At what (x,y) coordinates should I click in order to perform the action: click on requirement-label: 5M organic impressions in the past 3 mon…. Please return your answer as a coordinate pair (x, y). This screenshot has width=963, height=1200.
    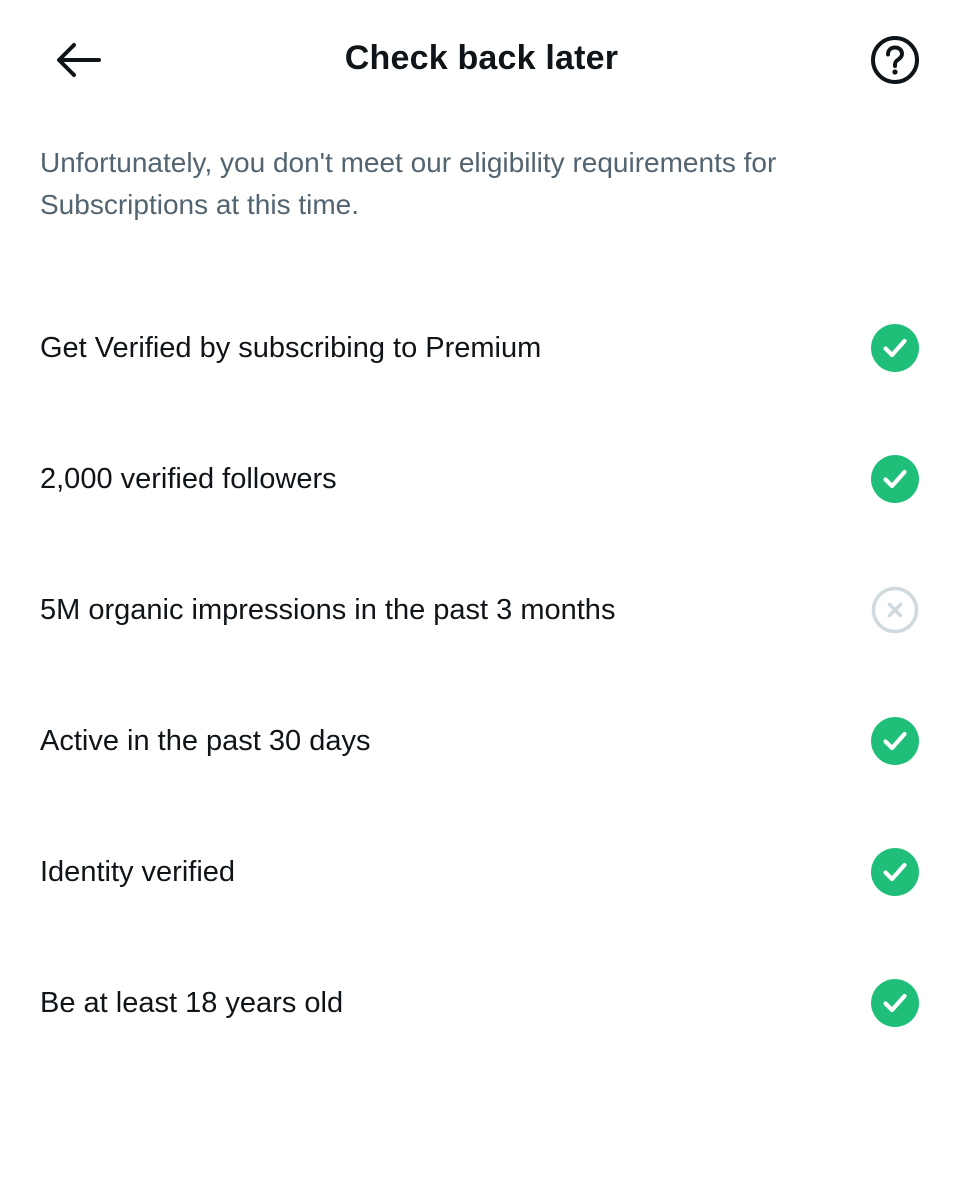
    Looking at the image, I should click on (328, 610).